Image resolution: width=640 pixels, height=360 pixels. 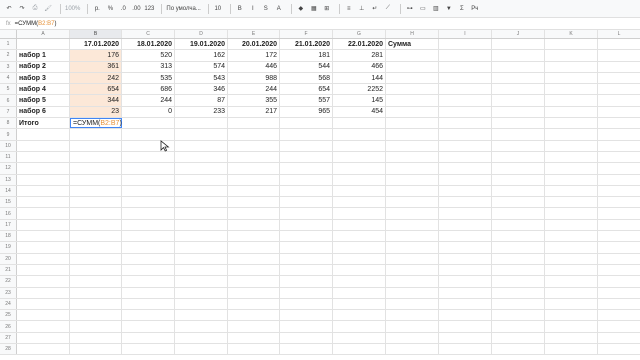 What do you see at coordinates (218, 9) in the screenshot?
I see `font-size-select: 10` at bounding box center [218, 9].